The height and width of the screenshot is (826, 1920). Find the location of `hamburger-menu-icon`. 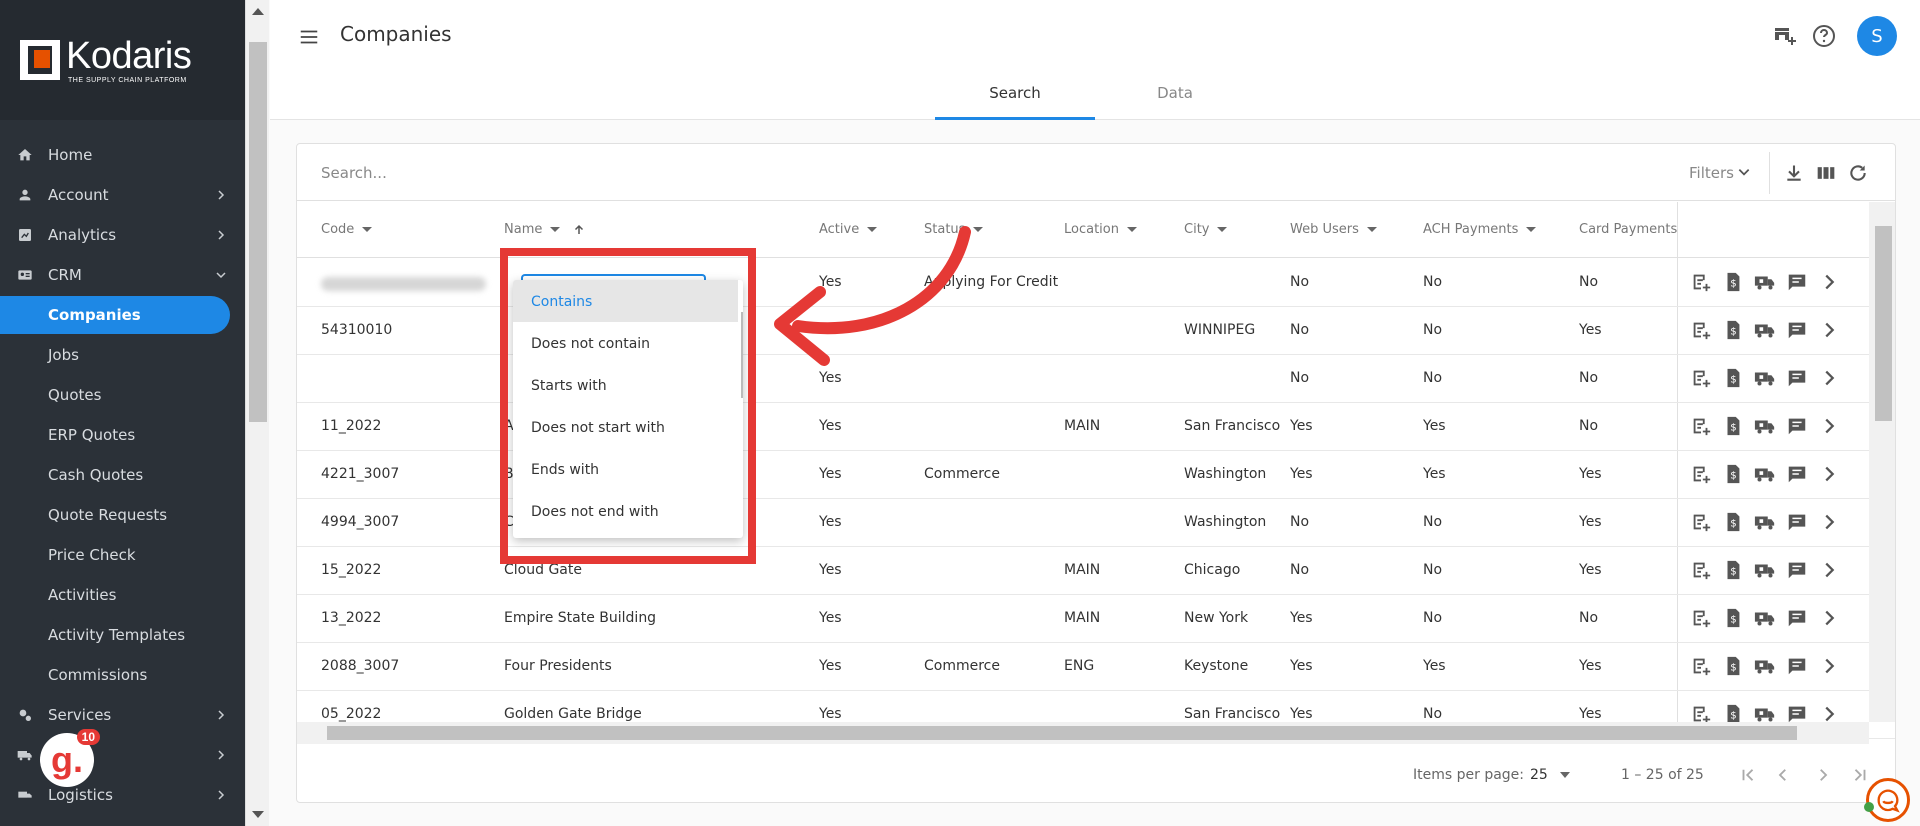

hamburger-menu-icon is located at coordinates (309, 37).